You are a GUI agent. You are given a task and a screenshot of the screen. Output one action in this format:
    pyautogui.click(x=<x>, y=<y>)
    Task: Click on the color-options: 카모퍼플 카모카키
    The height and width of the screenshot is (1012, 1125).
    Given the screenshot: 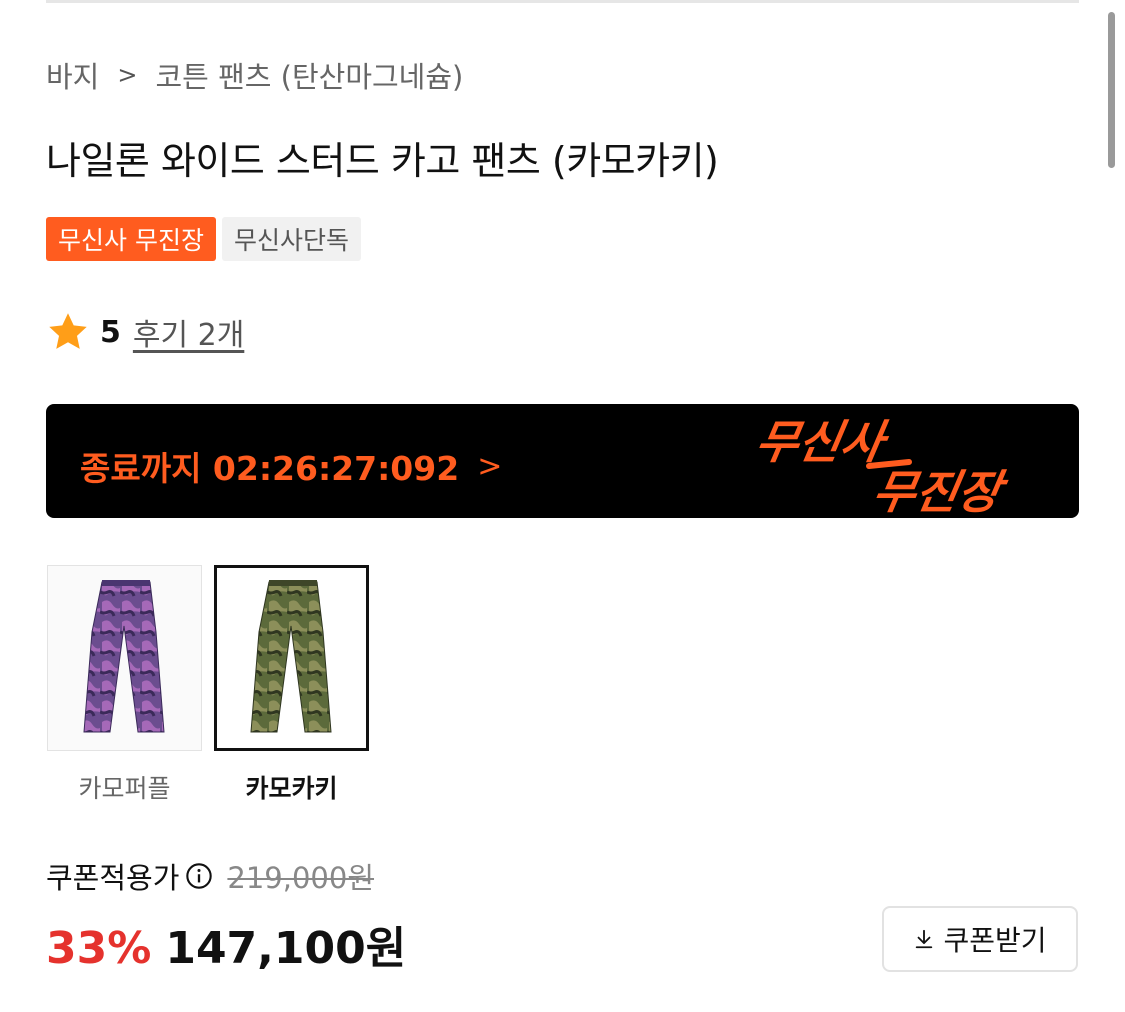 What is the action you would take?
    pyautogui.click(x=208, y=685)
    